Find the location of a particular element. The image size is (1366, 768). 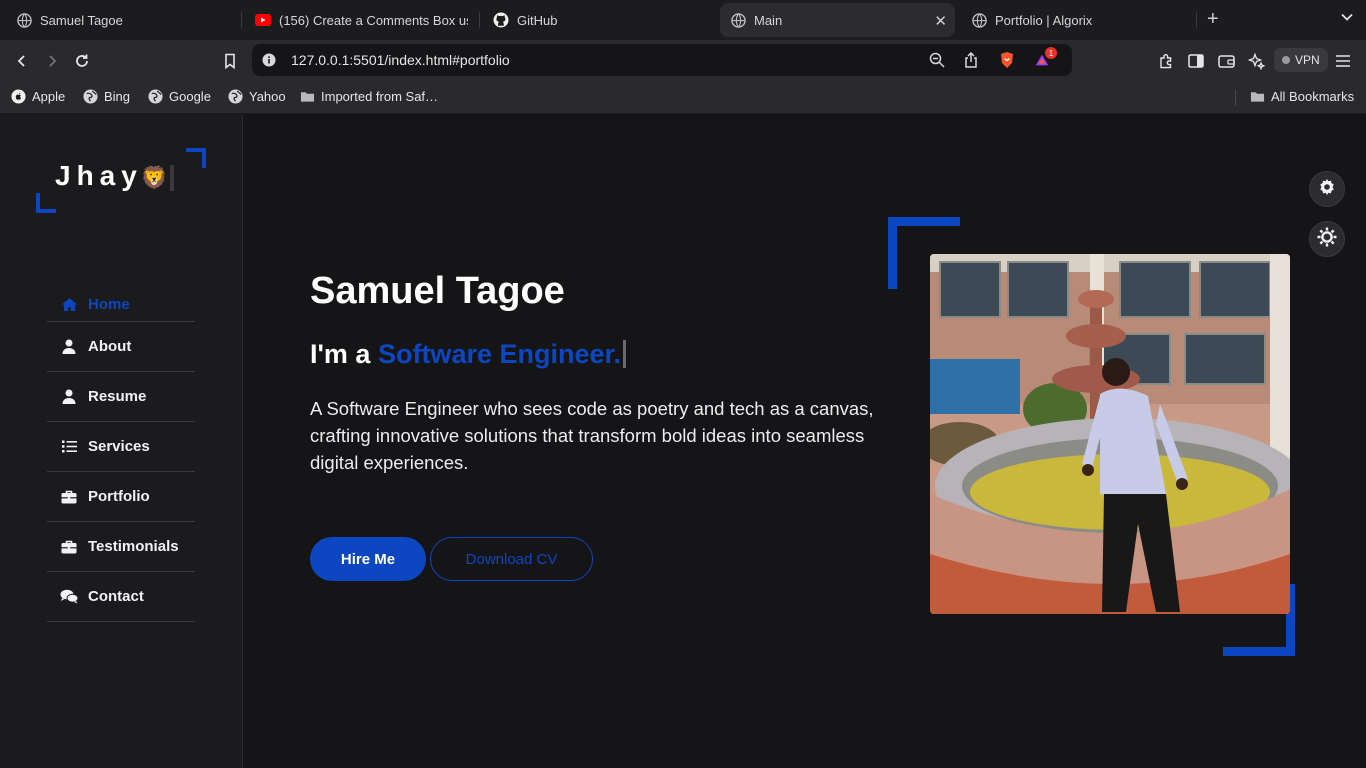

profile-photo is located at coordinates (1110, 434).